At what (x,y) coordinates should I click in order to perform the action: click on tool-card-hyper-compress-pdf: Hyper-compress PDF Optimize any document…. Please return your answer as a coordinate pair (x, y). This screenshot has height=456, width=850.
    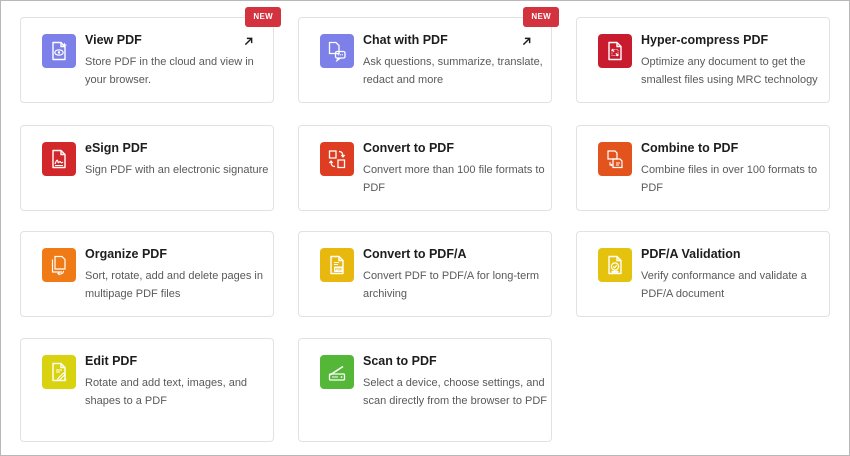
    Looking at the image, I should click on (703, 60).